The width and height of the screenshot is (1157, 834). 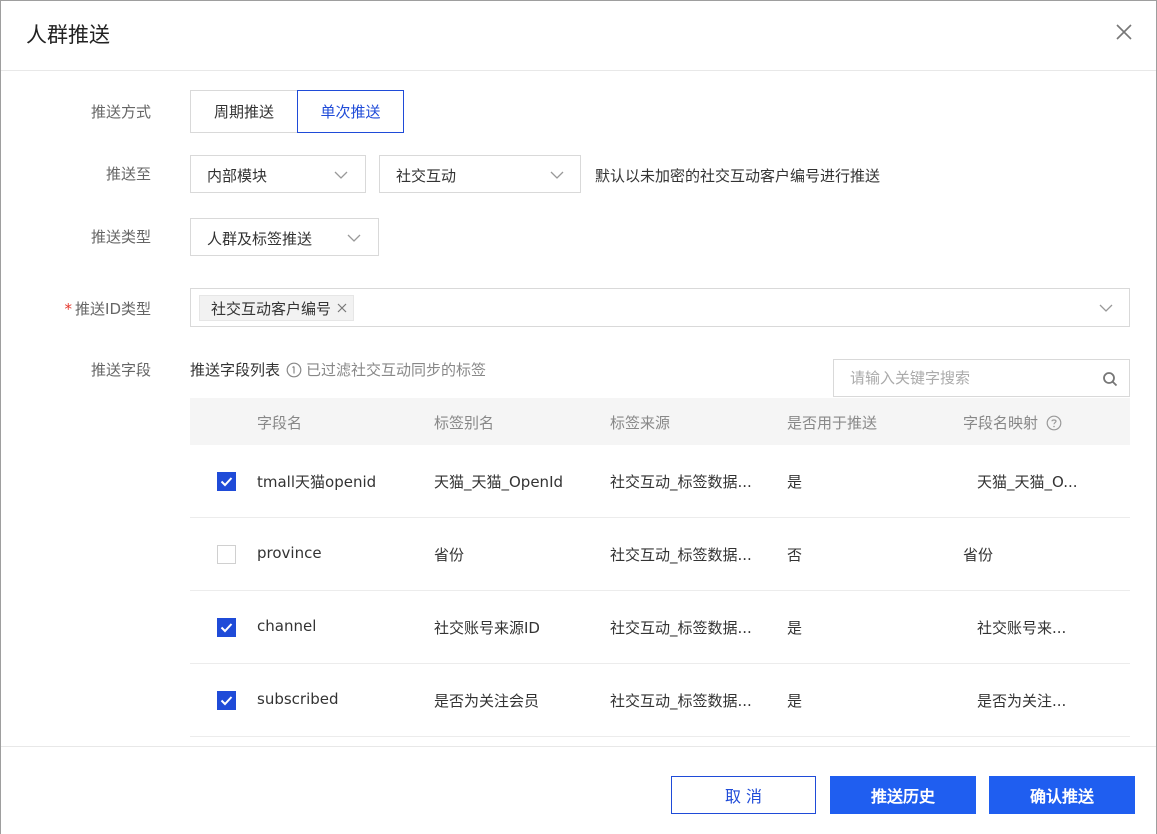 I want to click on push-id-type-label-text: 推送ID类型, so click(x=113, y=309).